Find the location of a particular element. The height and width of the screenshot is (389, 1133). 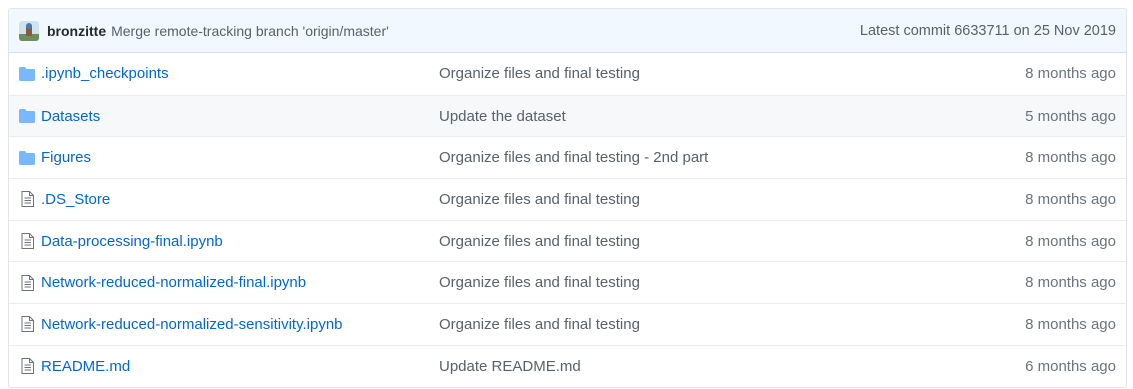

latest-commit-info: Latest commit 6633711 on 25 Nov 2019 is located at coordinates (988, 31).